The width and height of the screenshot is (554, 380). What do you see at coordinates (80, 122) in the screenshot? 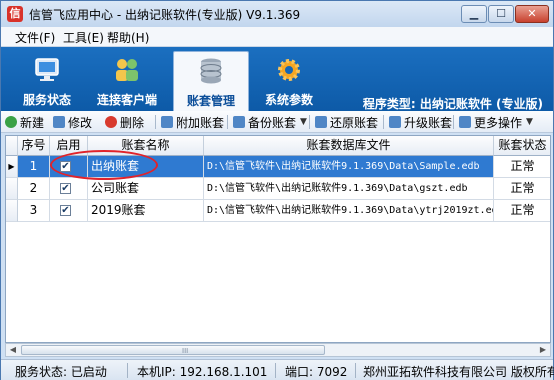
I see `edit-label: 修改` at bounding box center [80, 122].